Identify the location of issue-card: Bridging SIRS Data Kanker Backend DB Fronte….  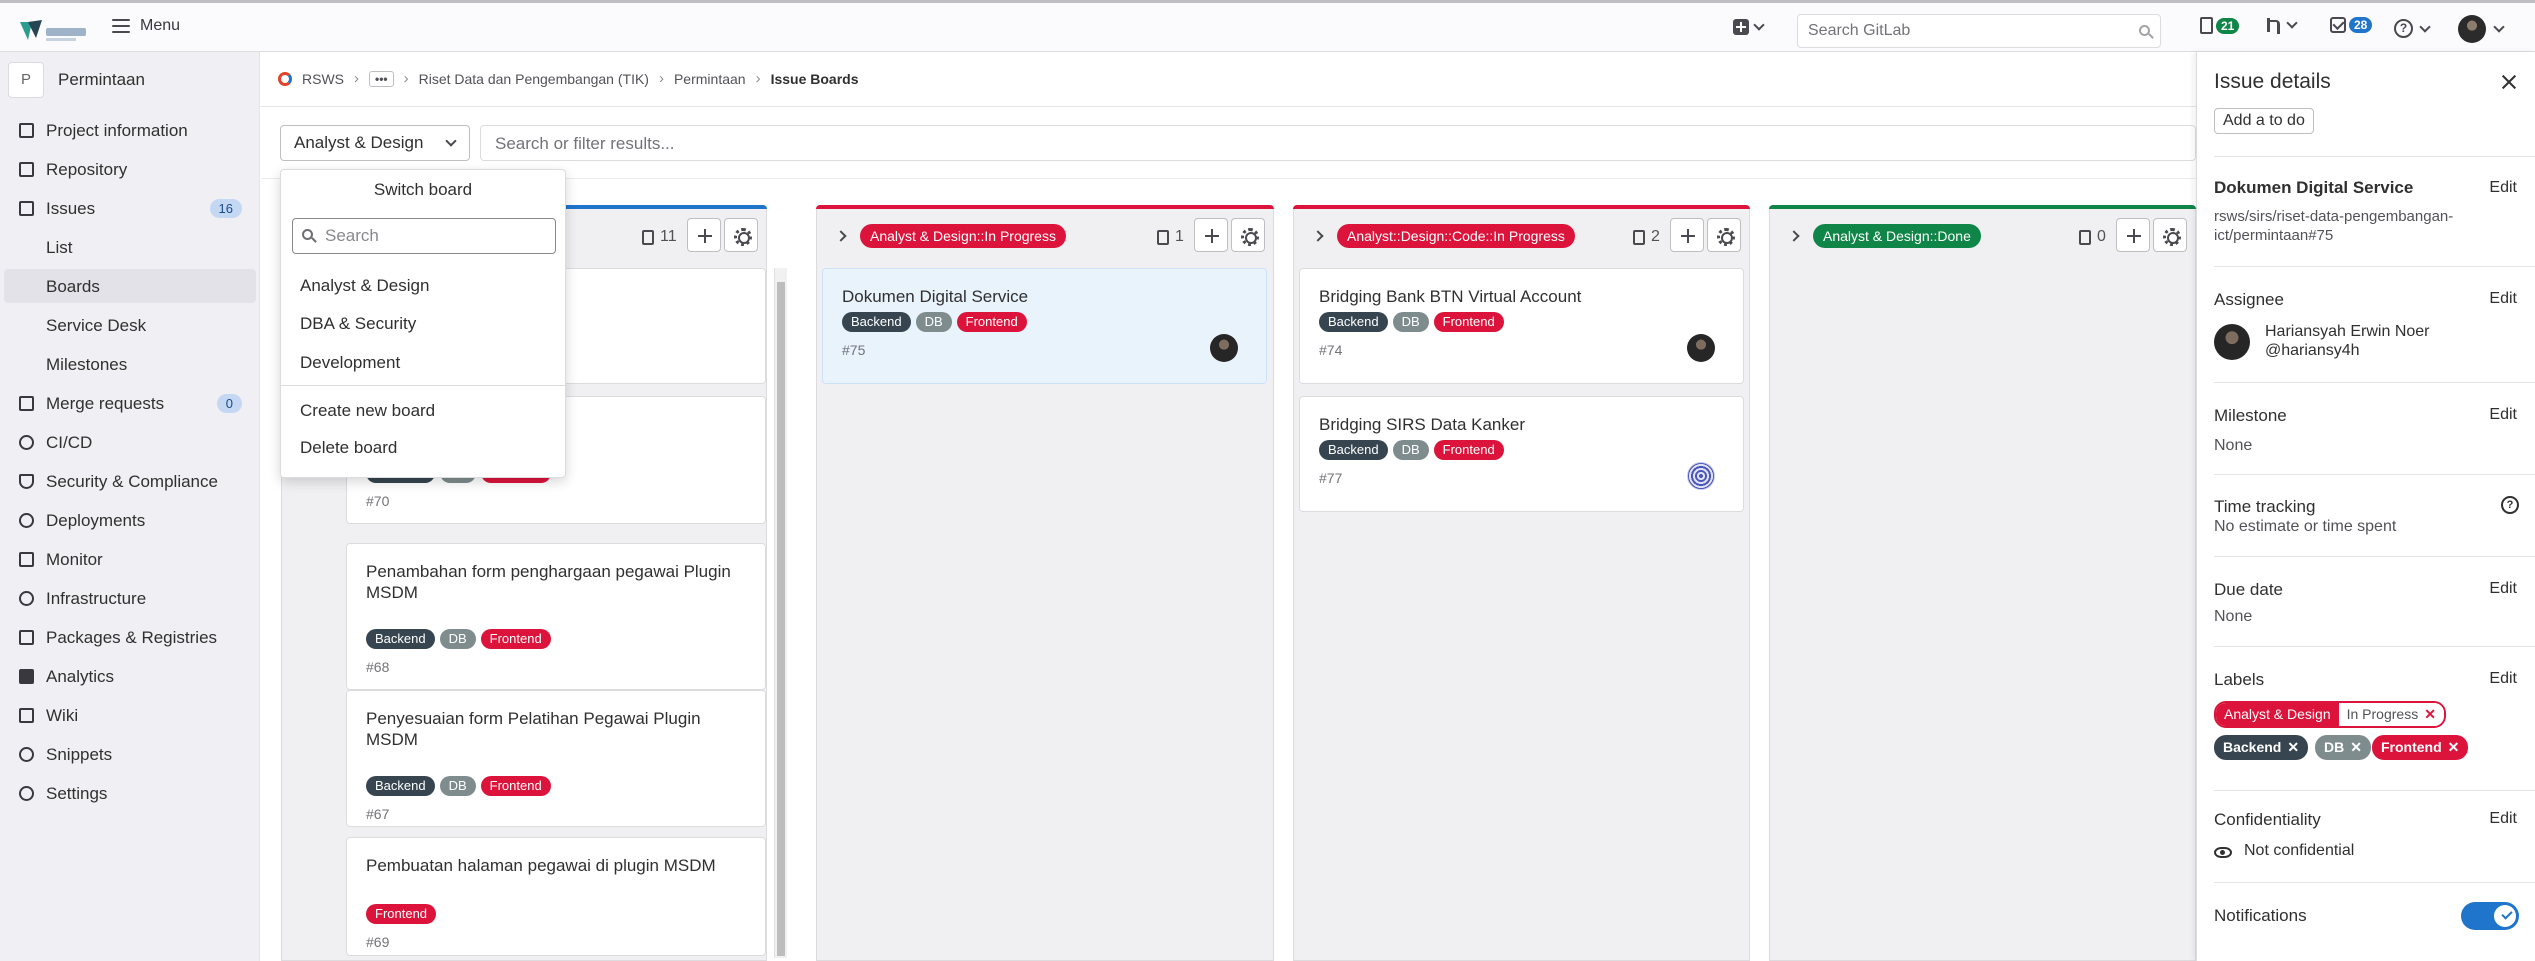
(1521, 454).